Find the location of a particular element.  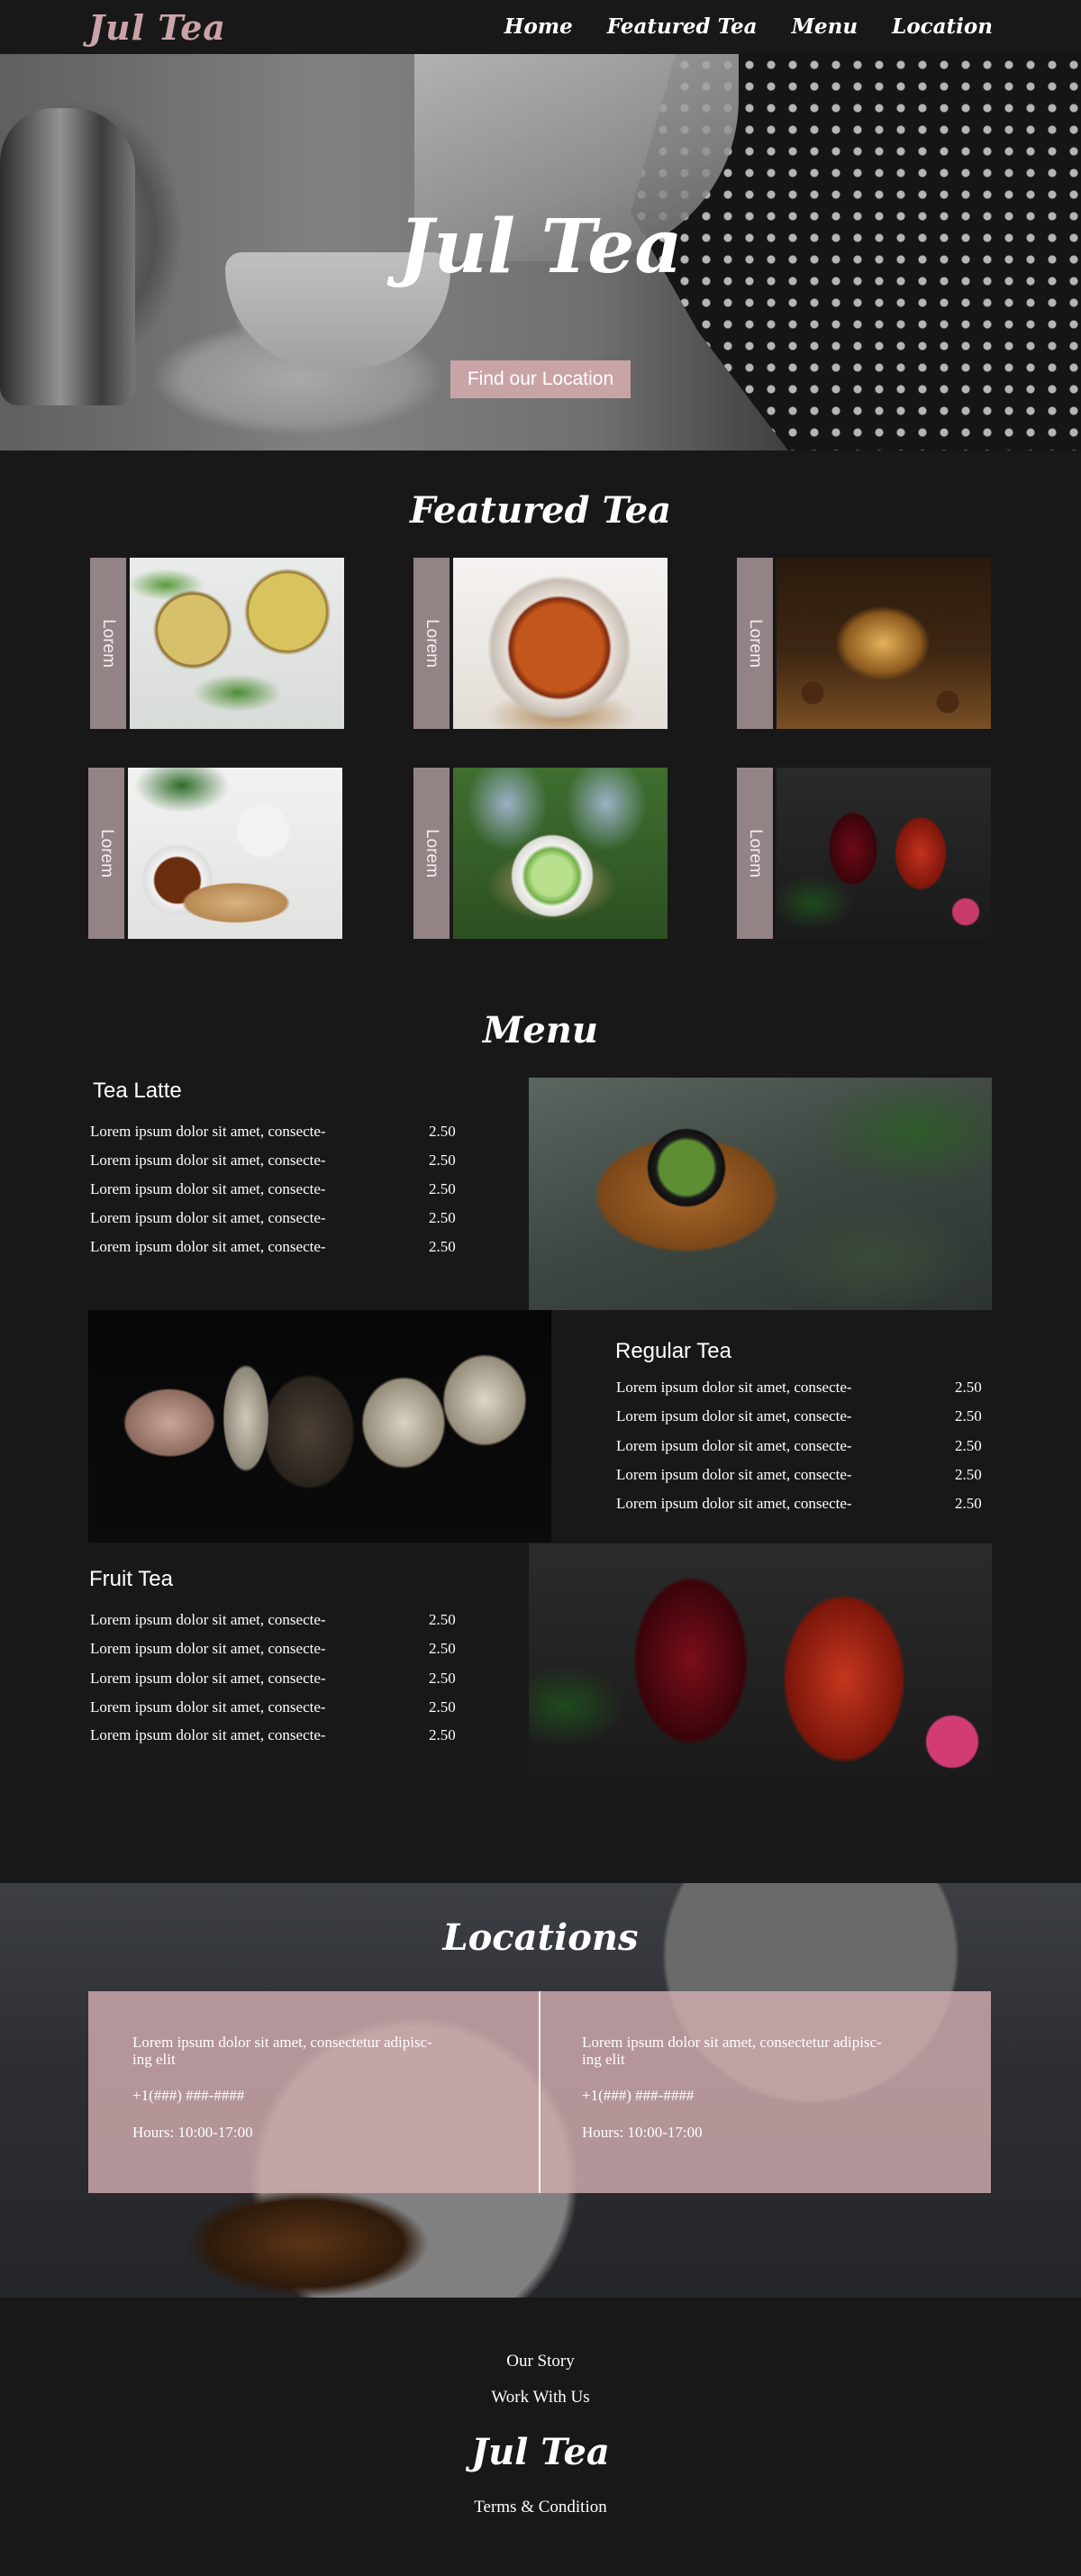

locations-title: Locations is located at coordinates (540, 1937).